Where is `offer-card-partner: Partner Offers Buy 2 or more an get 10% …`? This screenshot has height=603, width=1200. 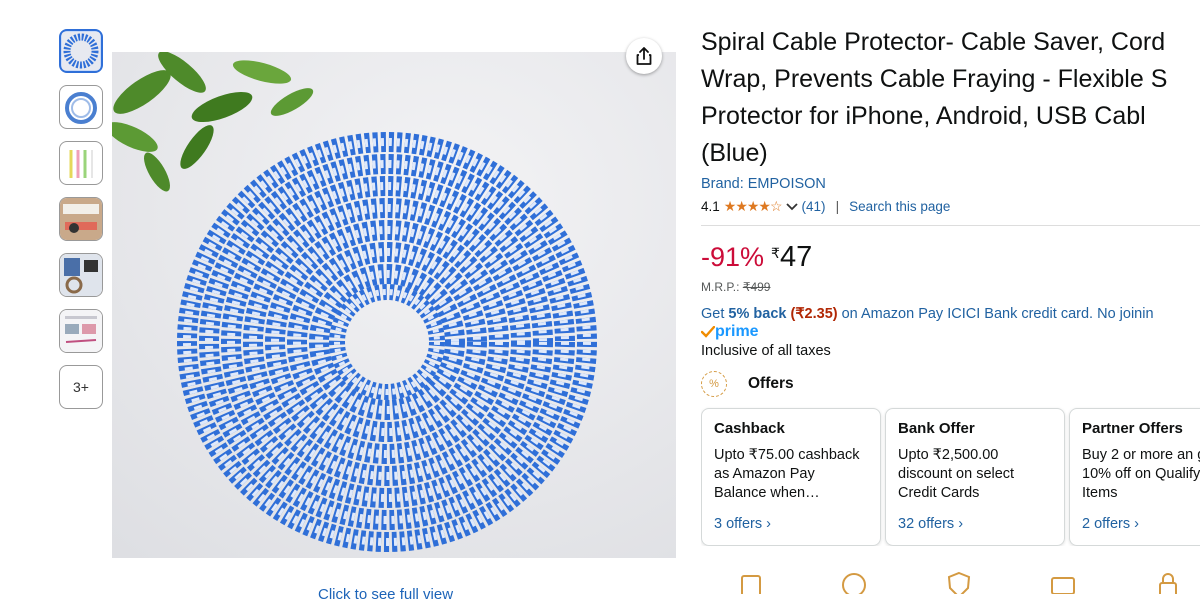 offer-card-partner: Partner Offers Buy 2 or more an get 10% … is located at coordinates (1134, 477).